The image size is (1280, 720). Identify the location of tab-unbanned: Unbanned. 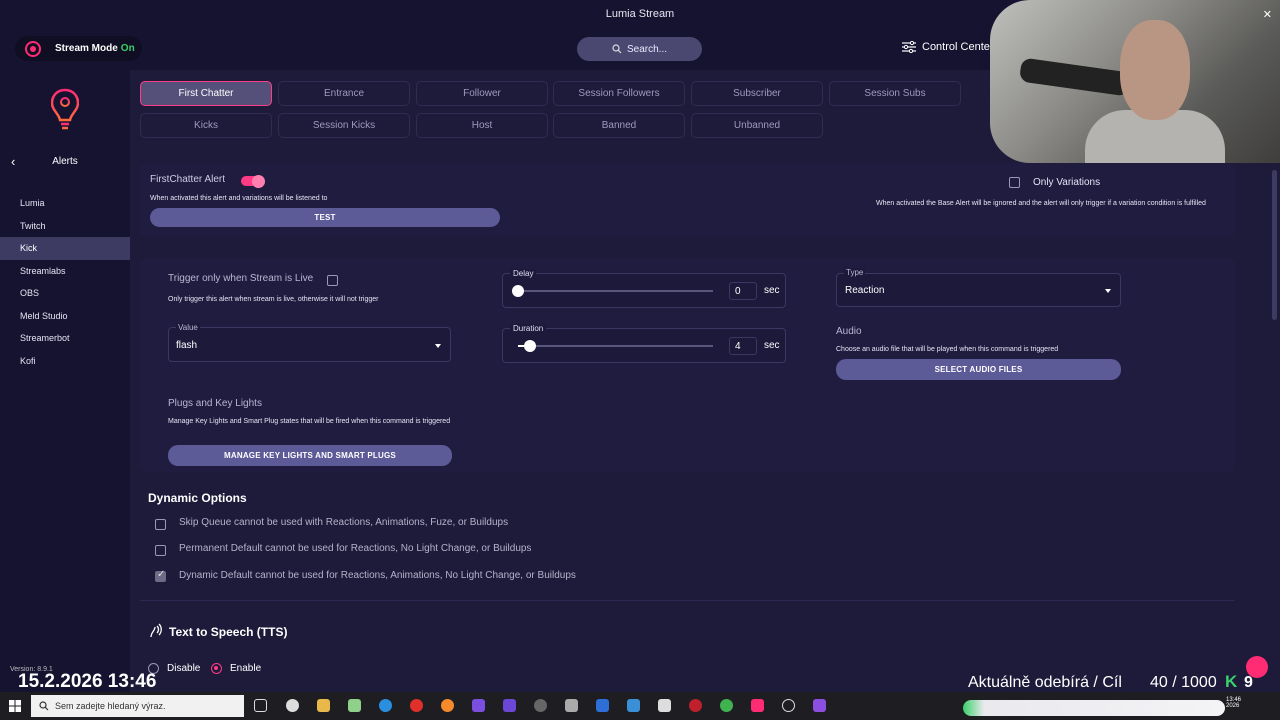
(757, 125).